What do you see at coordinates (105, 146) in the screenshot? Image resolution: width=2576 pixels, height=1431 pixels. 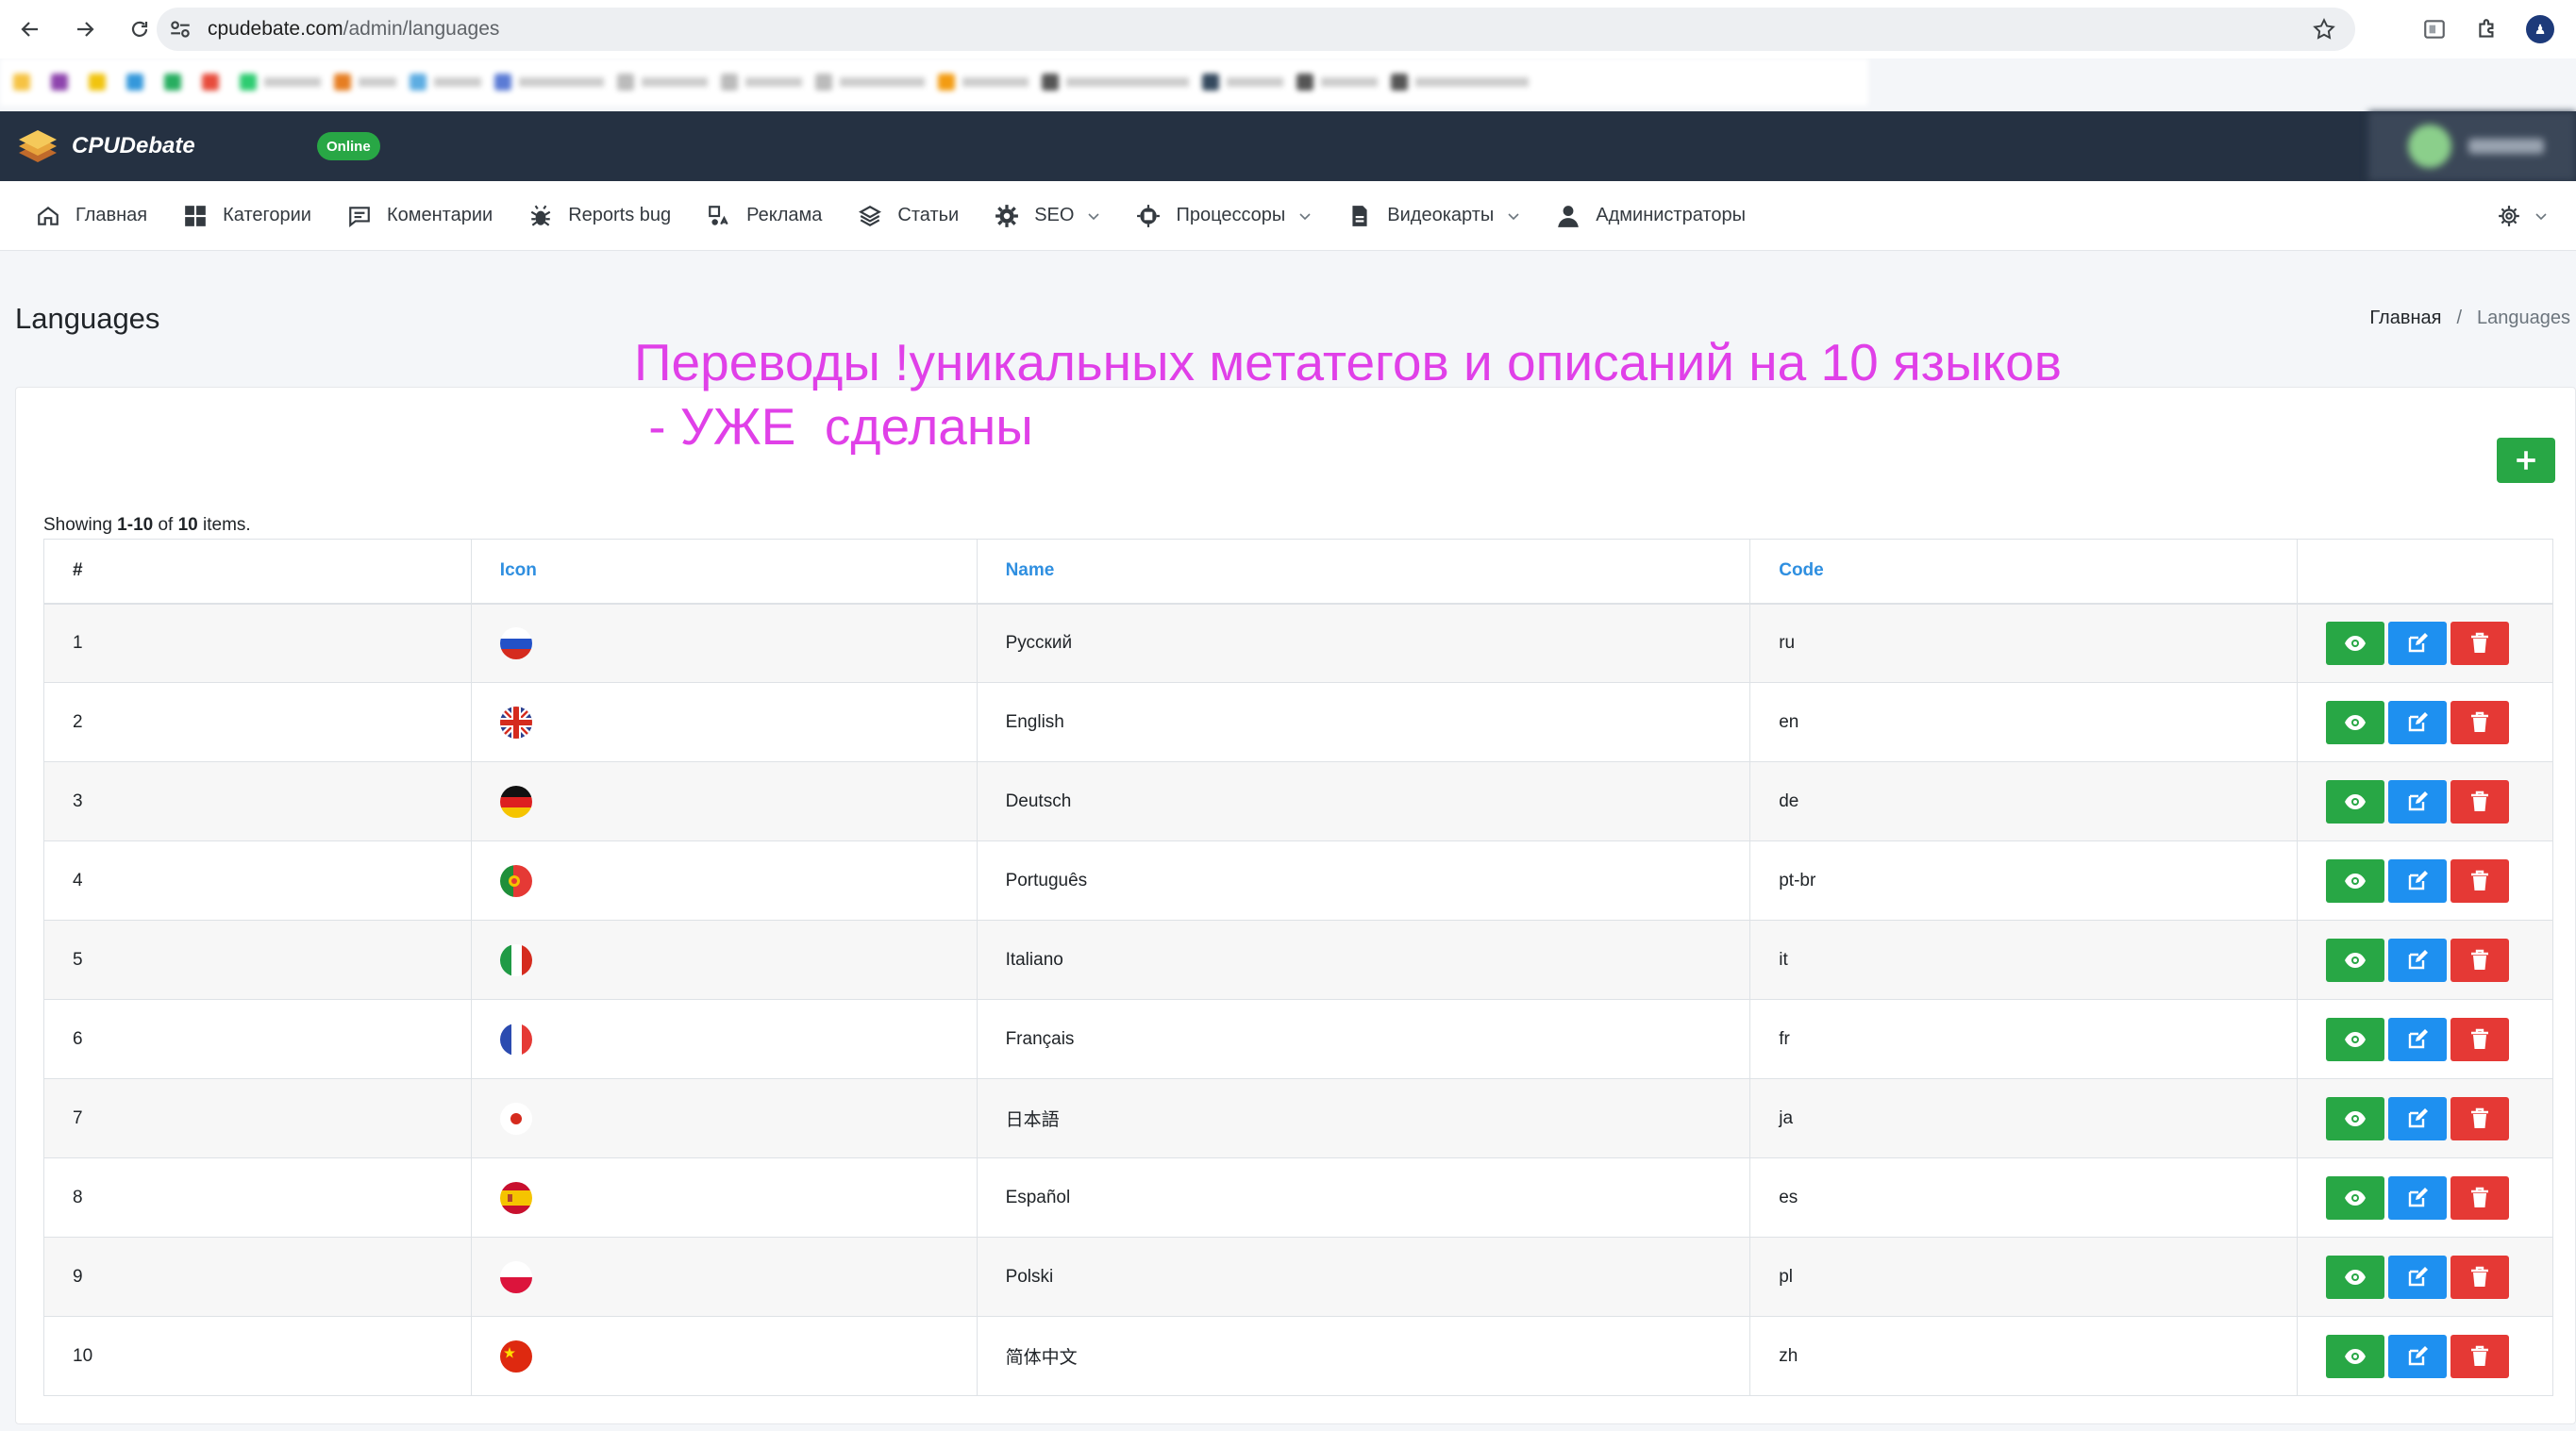 I see `brand-link: CPUDebate` at bounding box center [105, 146].